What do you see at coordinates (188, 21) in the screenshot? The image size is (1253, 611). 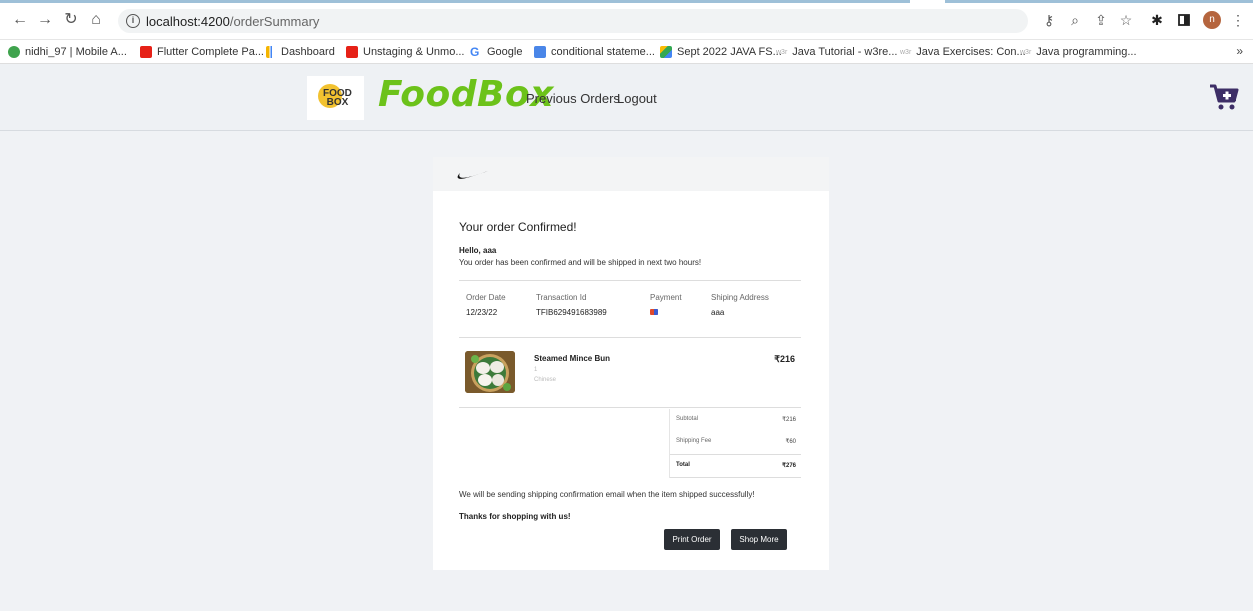 I see `url-host: localhost:4200` at bounding box center [188, 21].